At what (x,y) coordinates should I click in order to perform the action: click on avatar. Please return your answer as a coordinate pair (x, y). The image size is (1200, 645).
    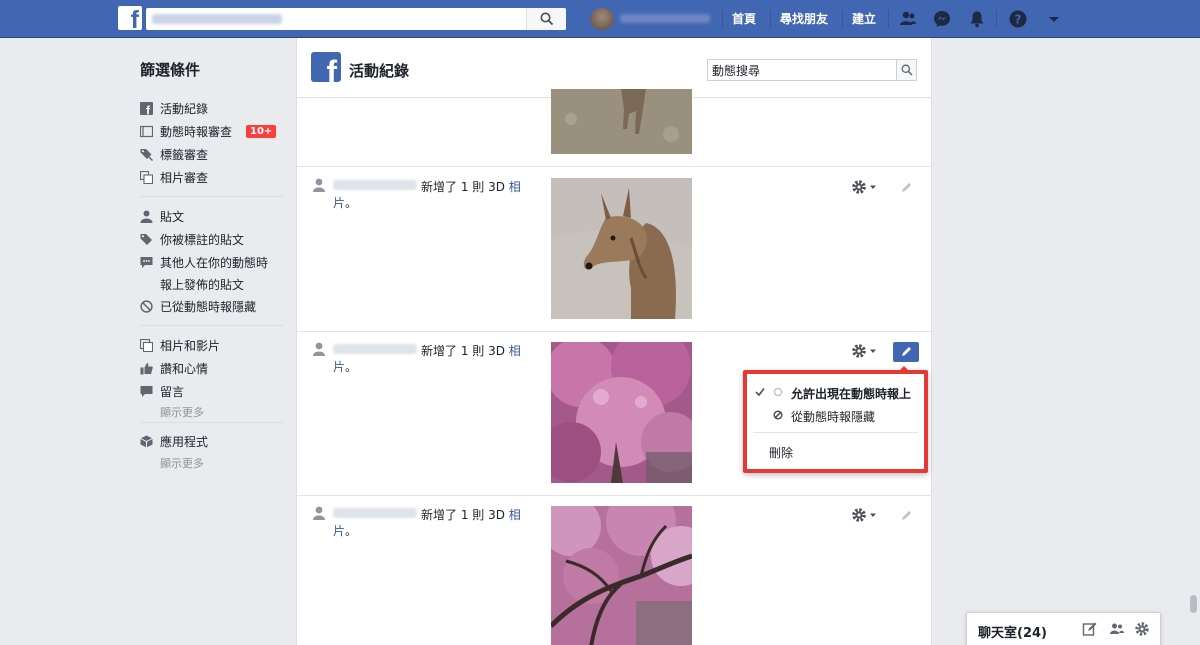
    Looking at the image, I should click on (602, 19).